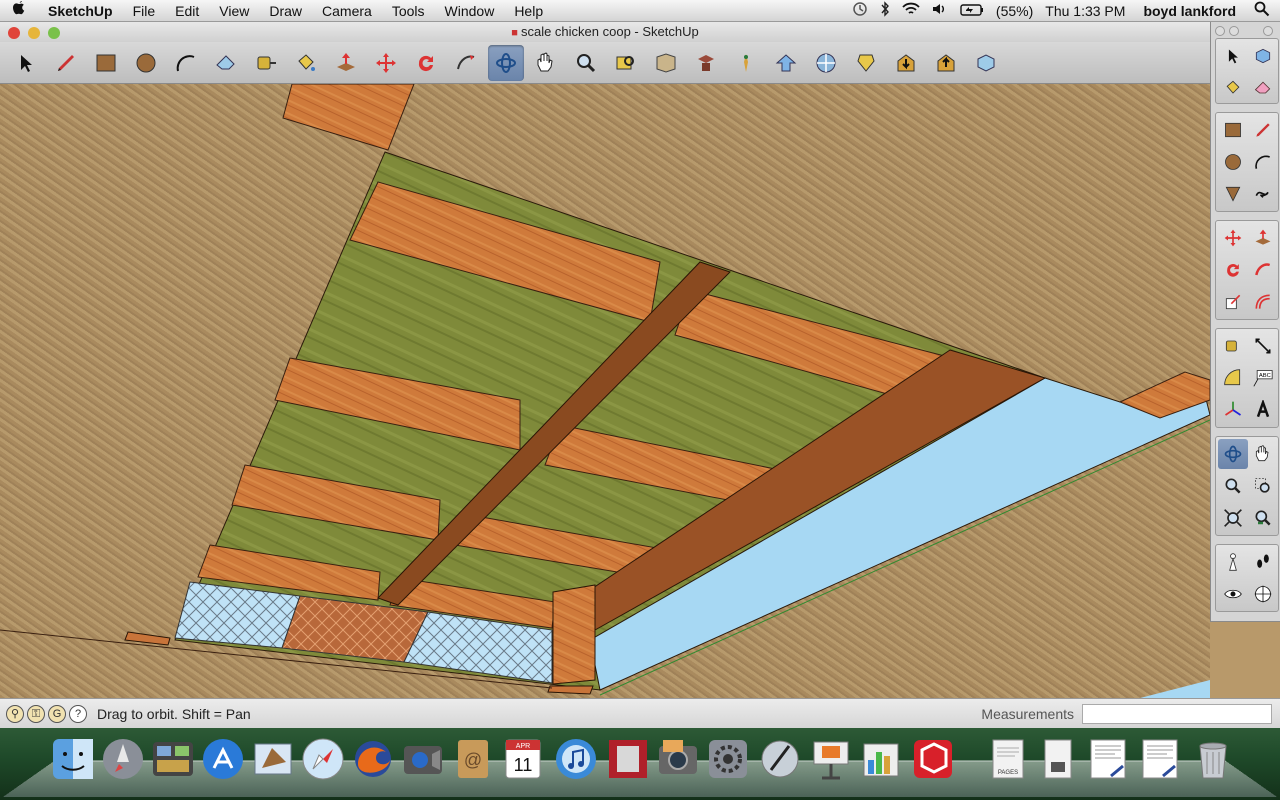 Image resolution: width=1280 pixels, height=800 pixels. Describe the element at coordinates (144, 11) in the screenshot. I see `menu-file: File` at that location.